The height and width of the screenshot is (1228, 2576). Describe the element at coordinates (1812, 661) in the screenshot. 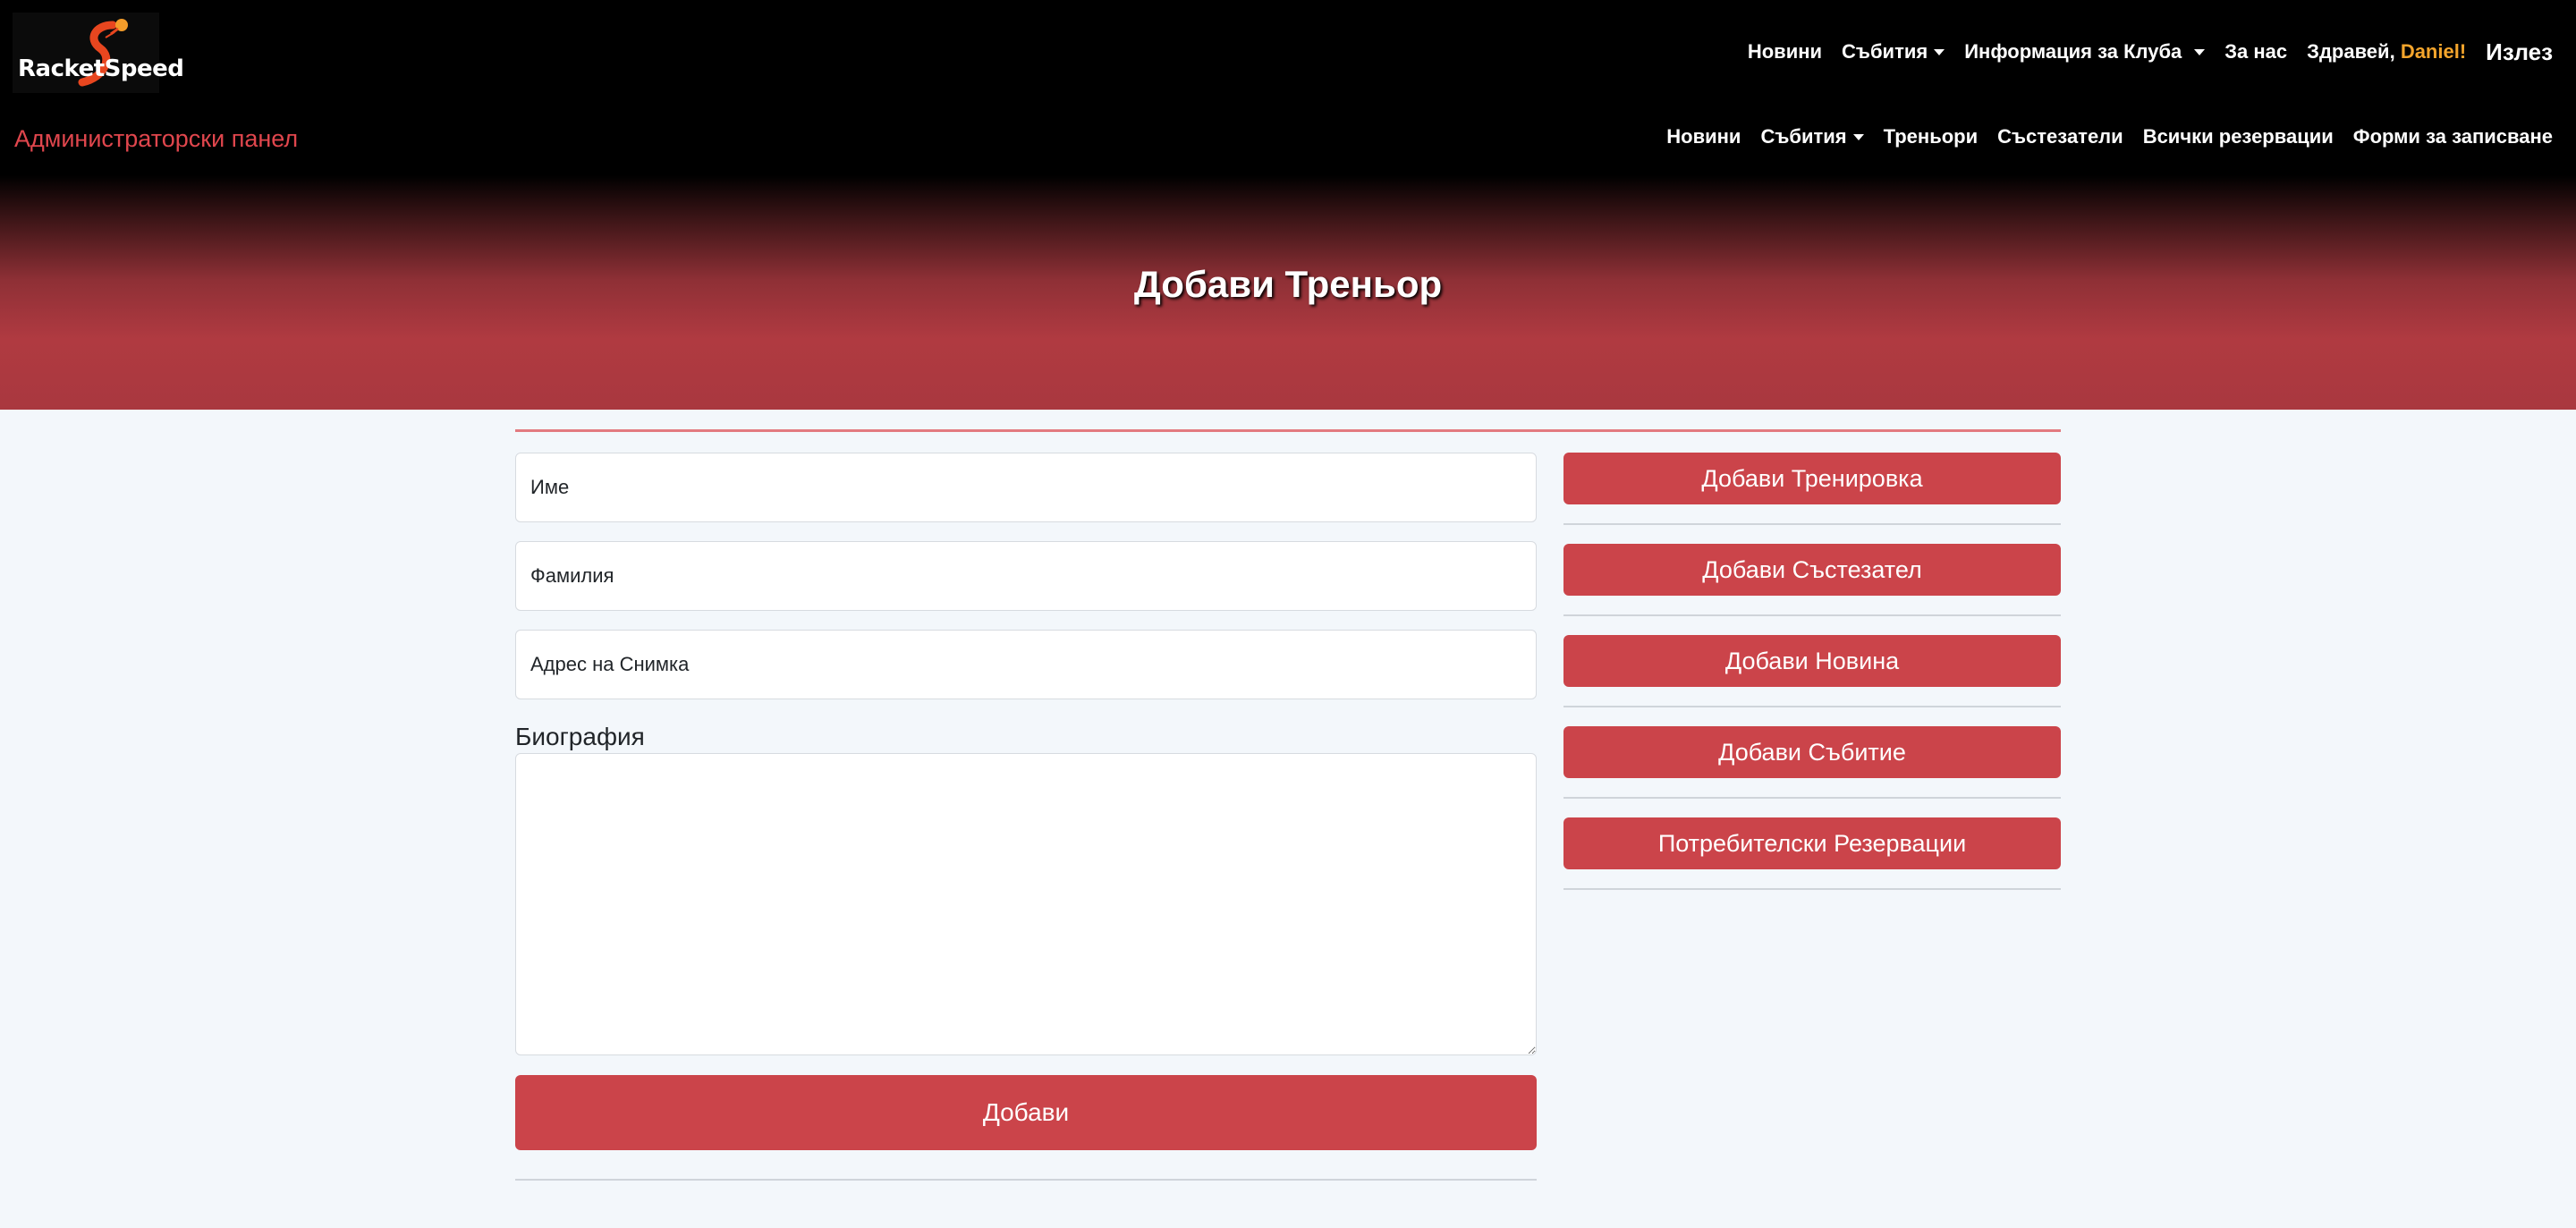

I see `add-news-button: Добави Новина` at that location.